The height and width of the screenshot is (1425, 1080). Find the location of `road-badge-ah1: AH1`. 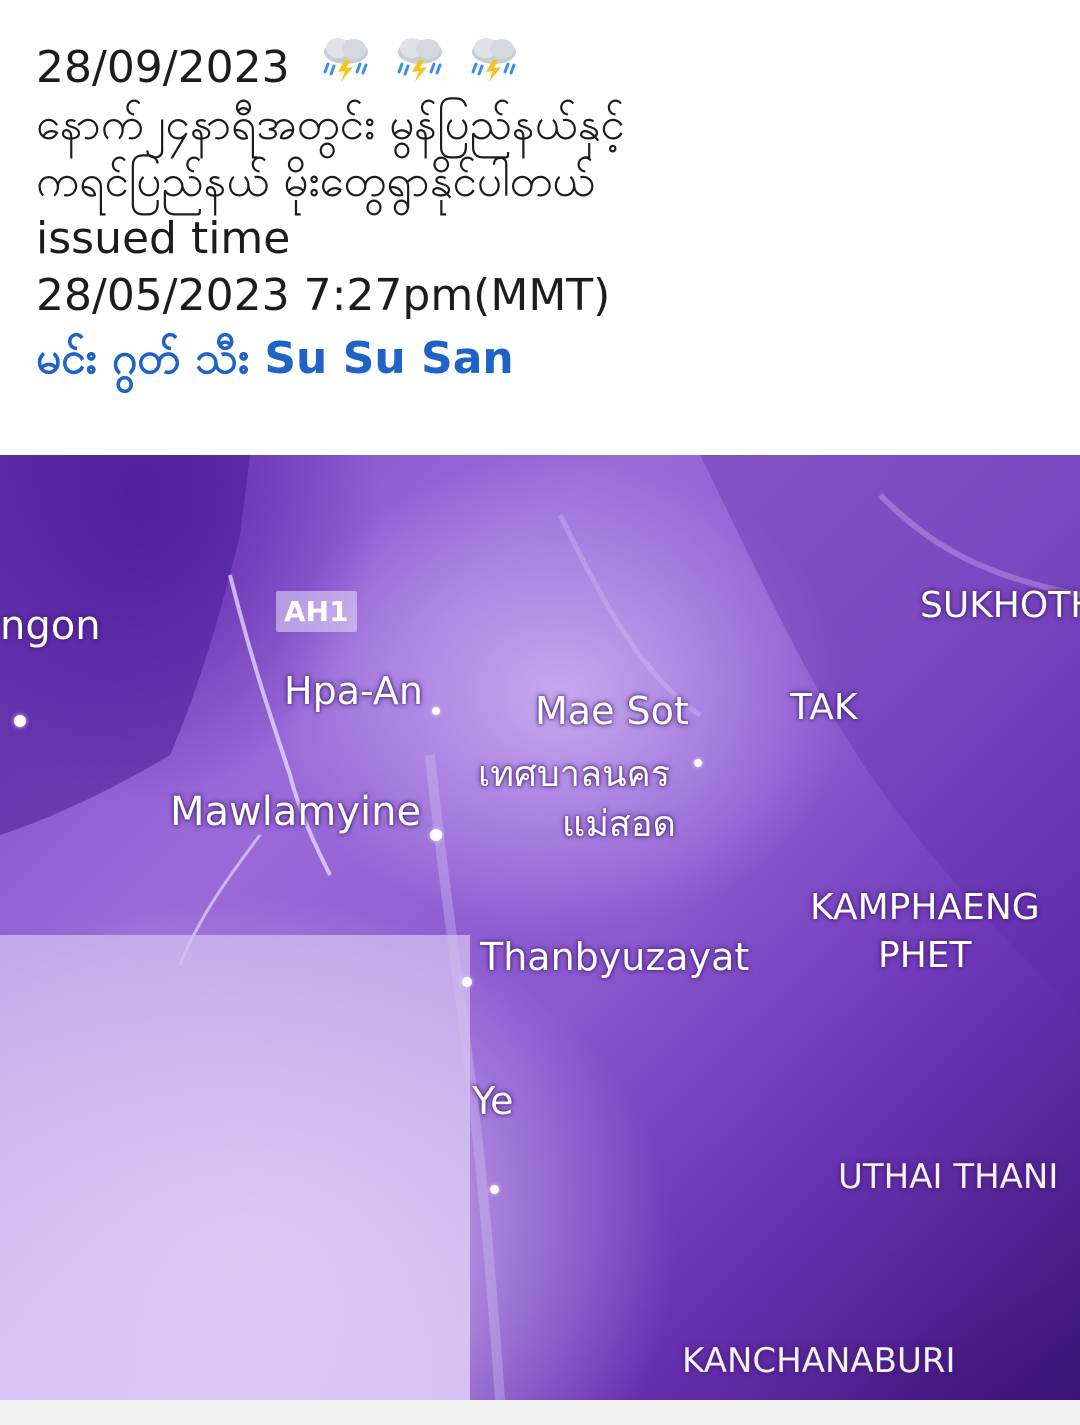

road-badge-ah1: AH1 is located at coordinates (316, 611).